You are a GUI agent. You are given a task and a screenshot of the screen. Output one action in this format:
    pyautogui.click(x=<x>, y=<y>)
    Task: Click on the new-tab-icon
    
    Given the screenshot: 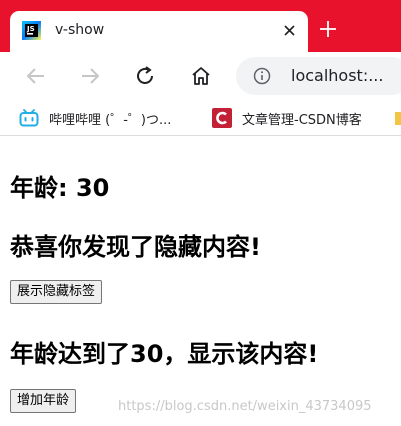 What is the action you would take?
    pyautogui.click(x=328, y=29)
    